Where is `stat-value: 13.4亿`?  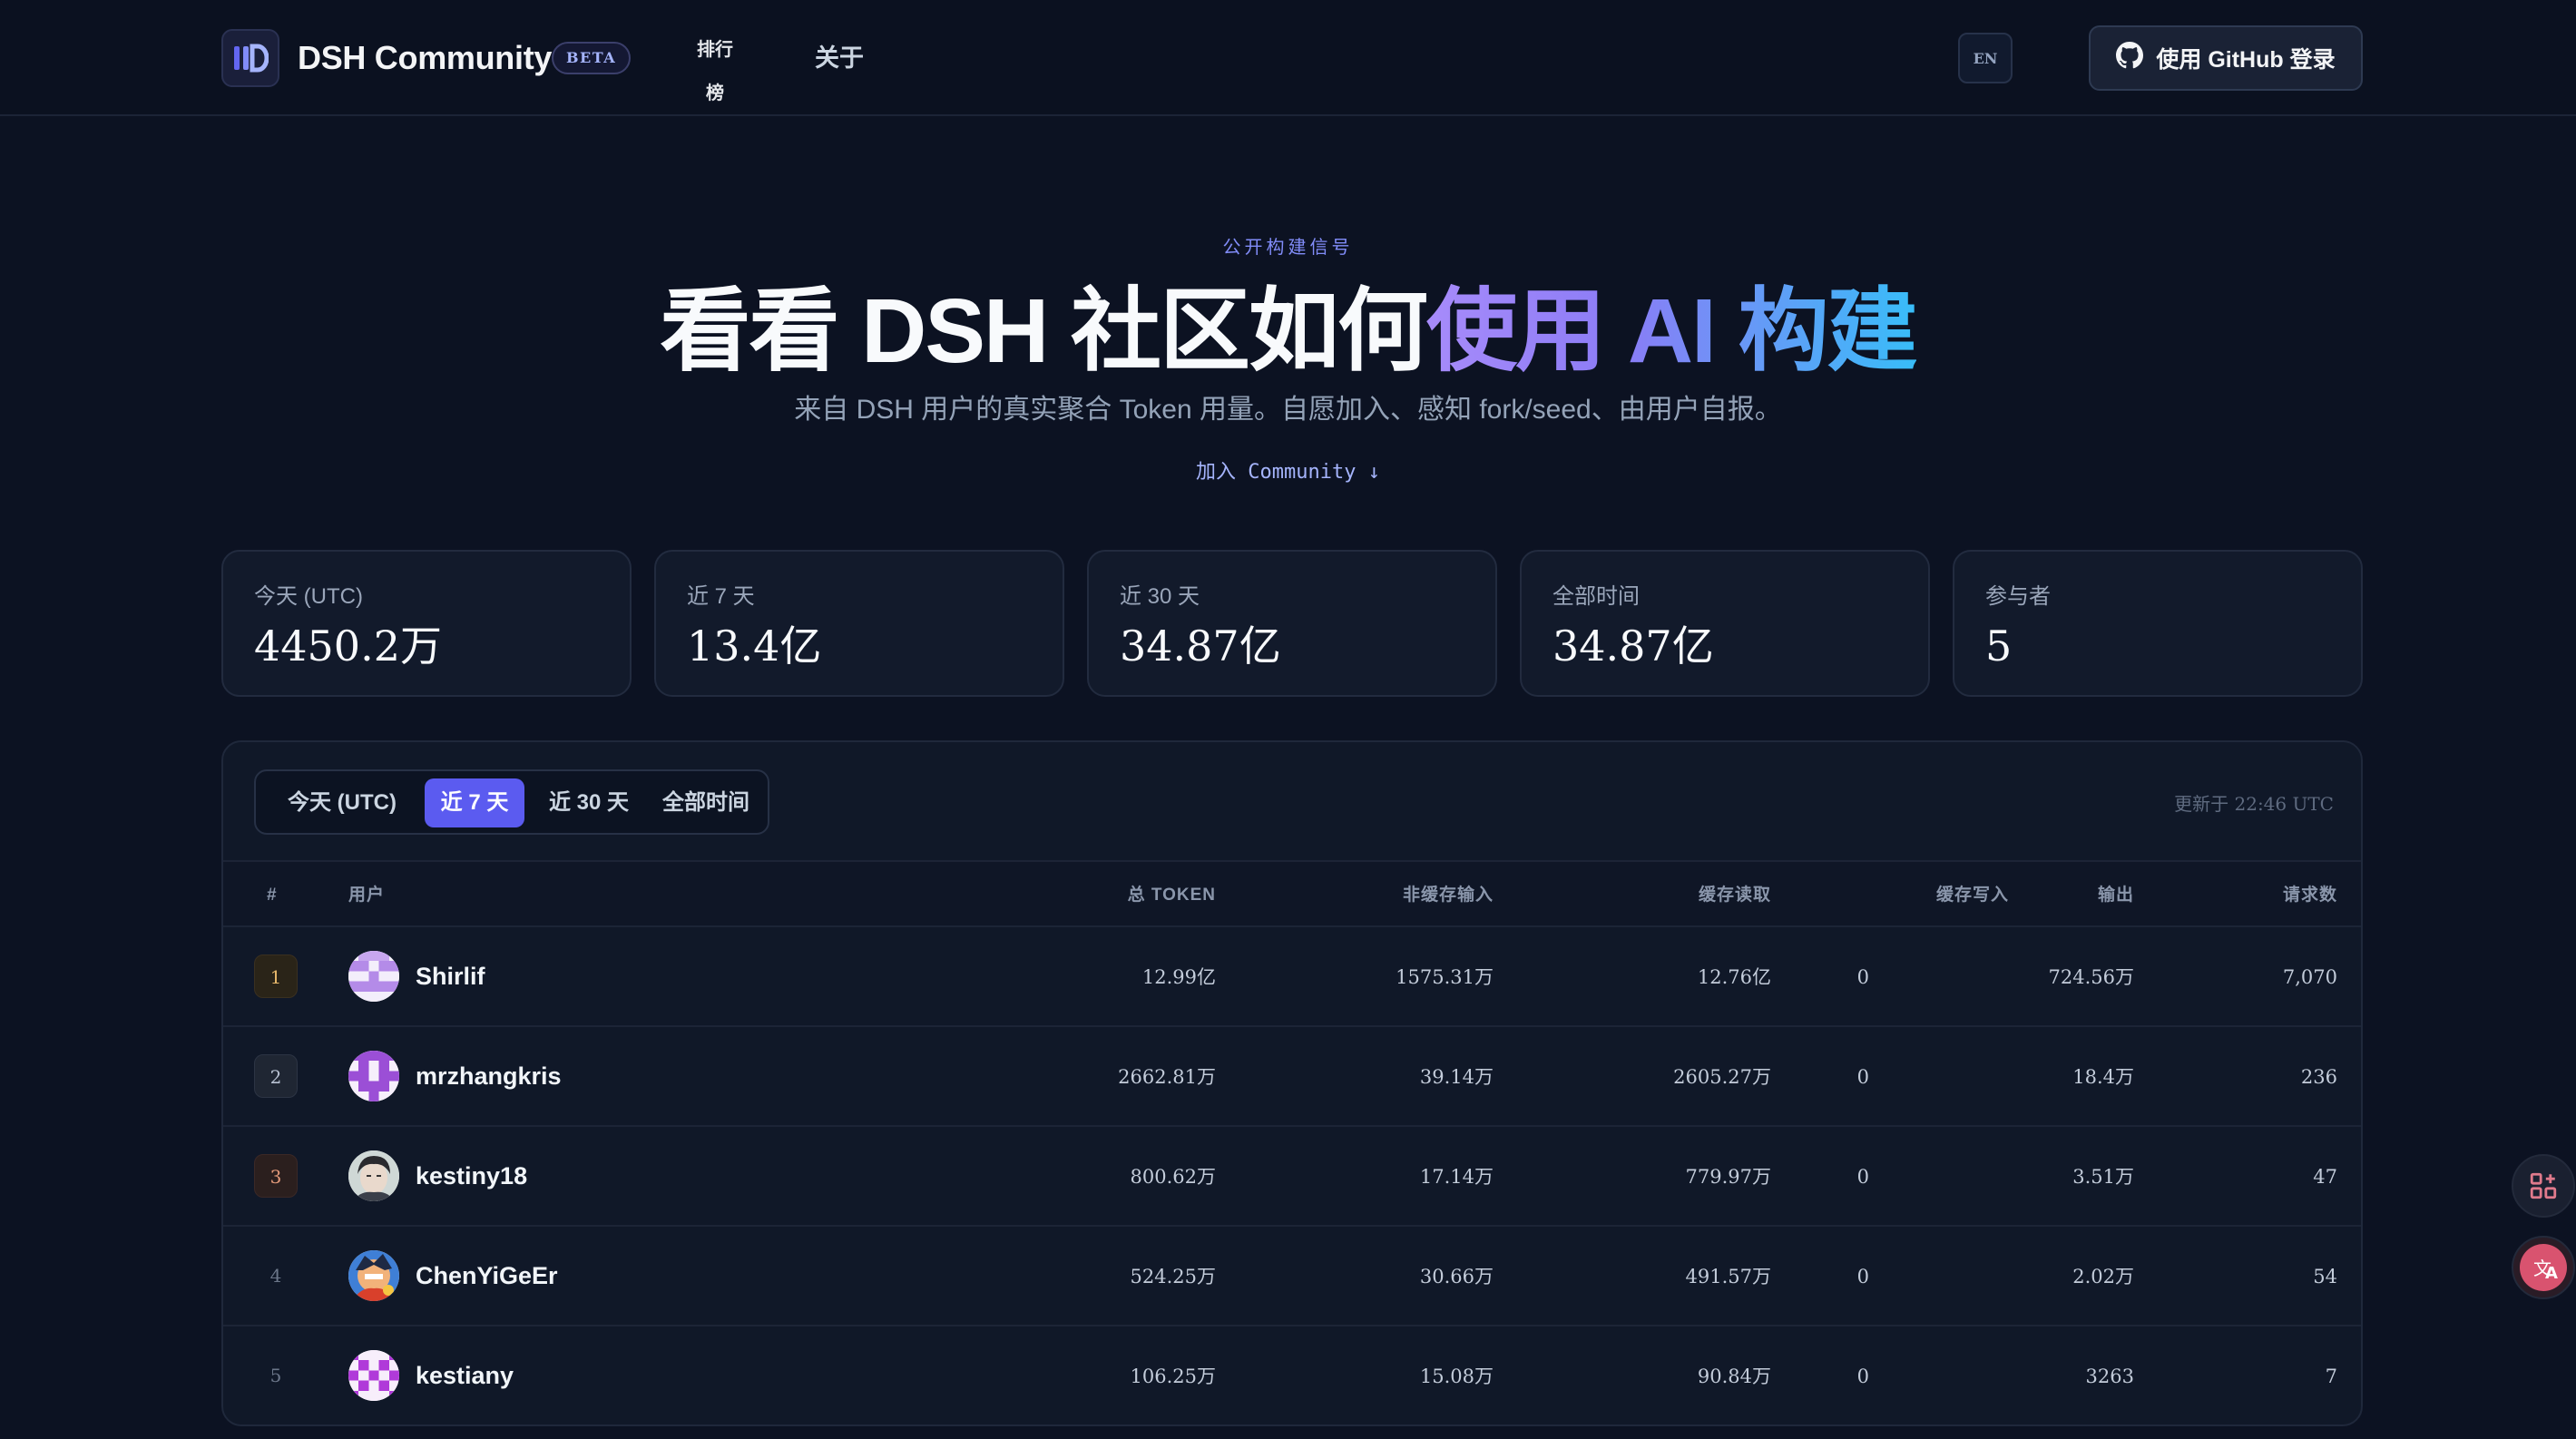
stat-value: 13.4亿 is located at coordinates (754, 647).